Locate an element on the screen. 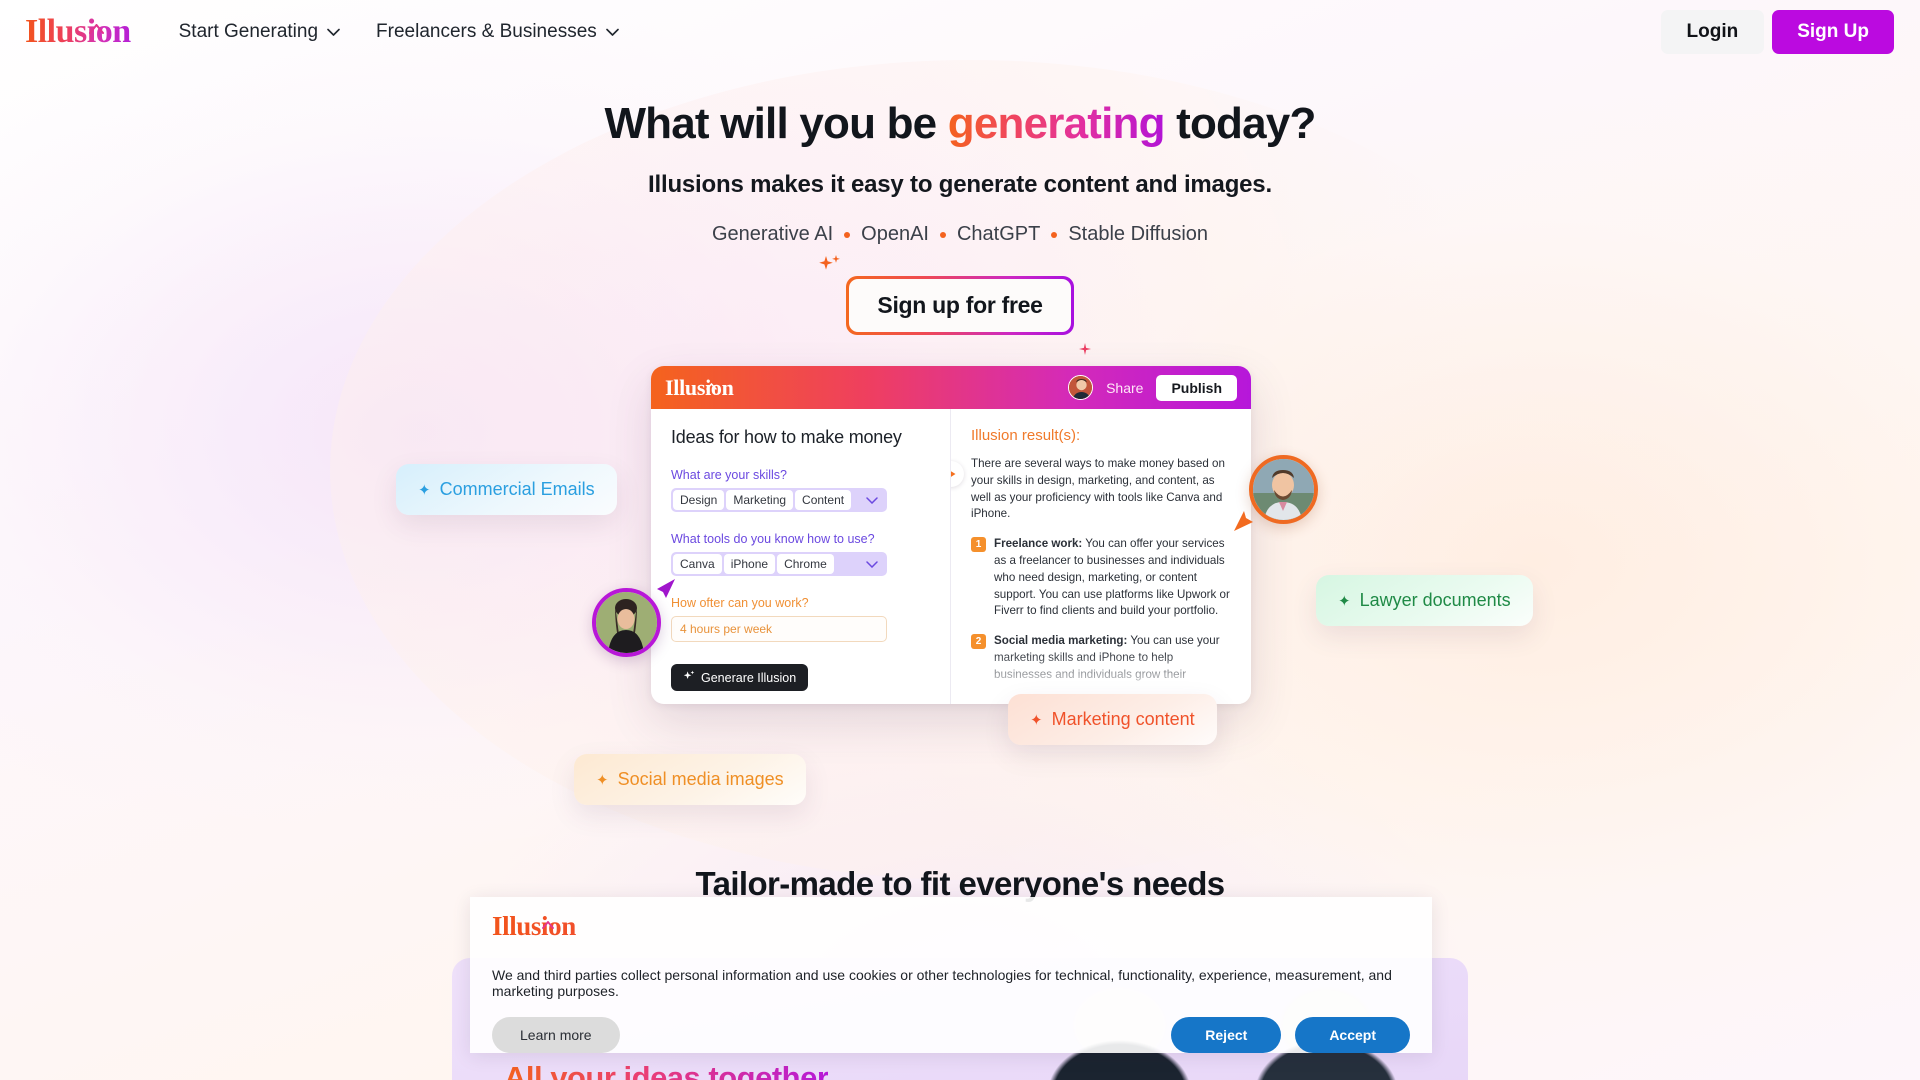 This screenshot has height=1080, width=1920. brand-logo-text: Illusion is located at coordinates (78, 31).